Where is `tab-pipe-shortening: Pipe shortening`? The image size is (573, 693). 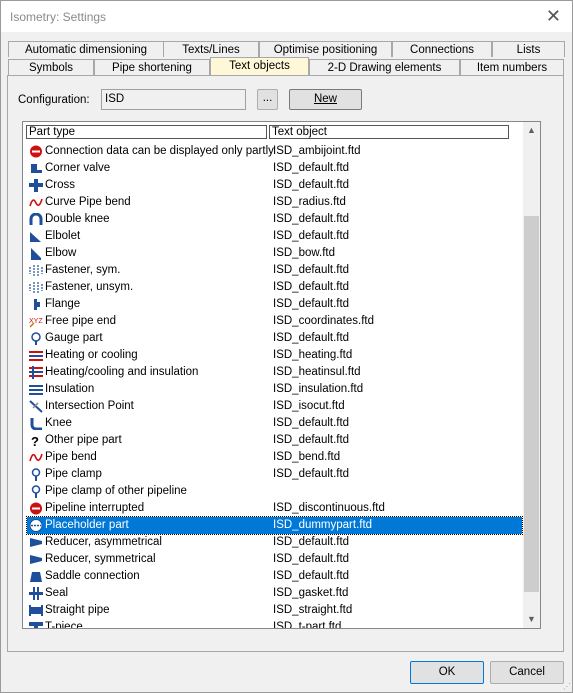
tab-pipe-shortening: Pipe shortening is located at coordinates (152, 67).